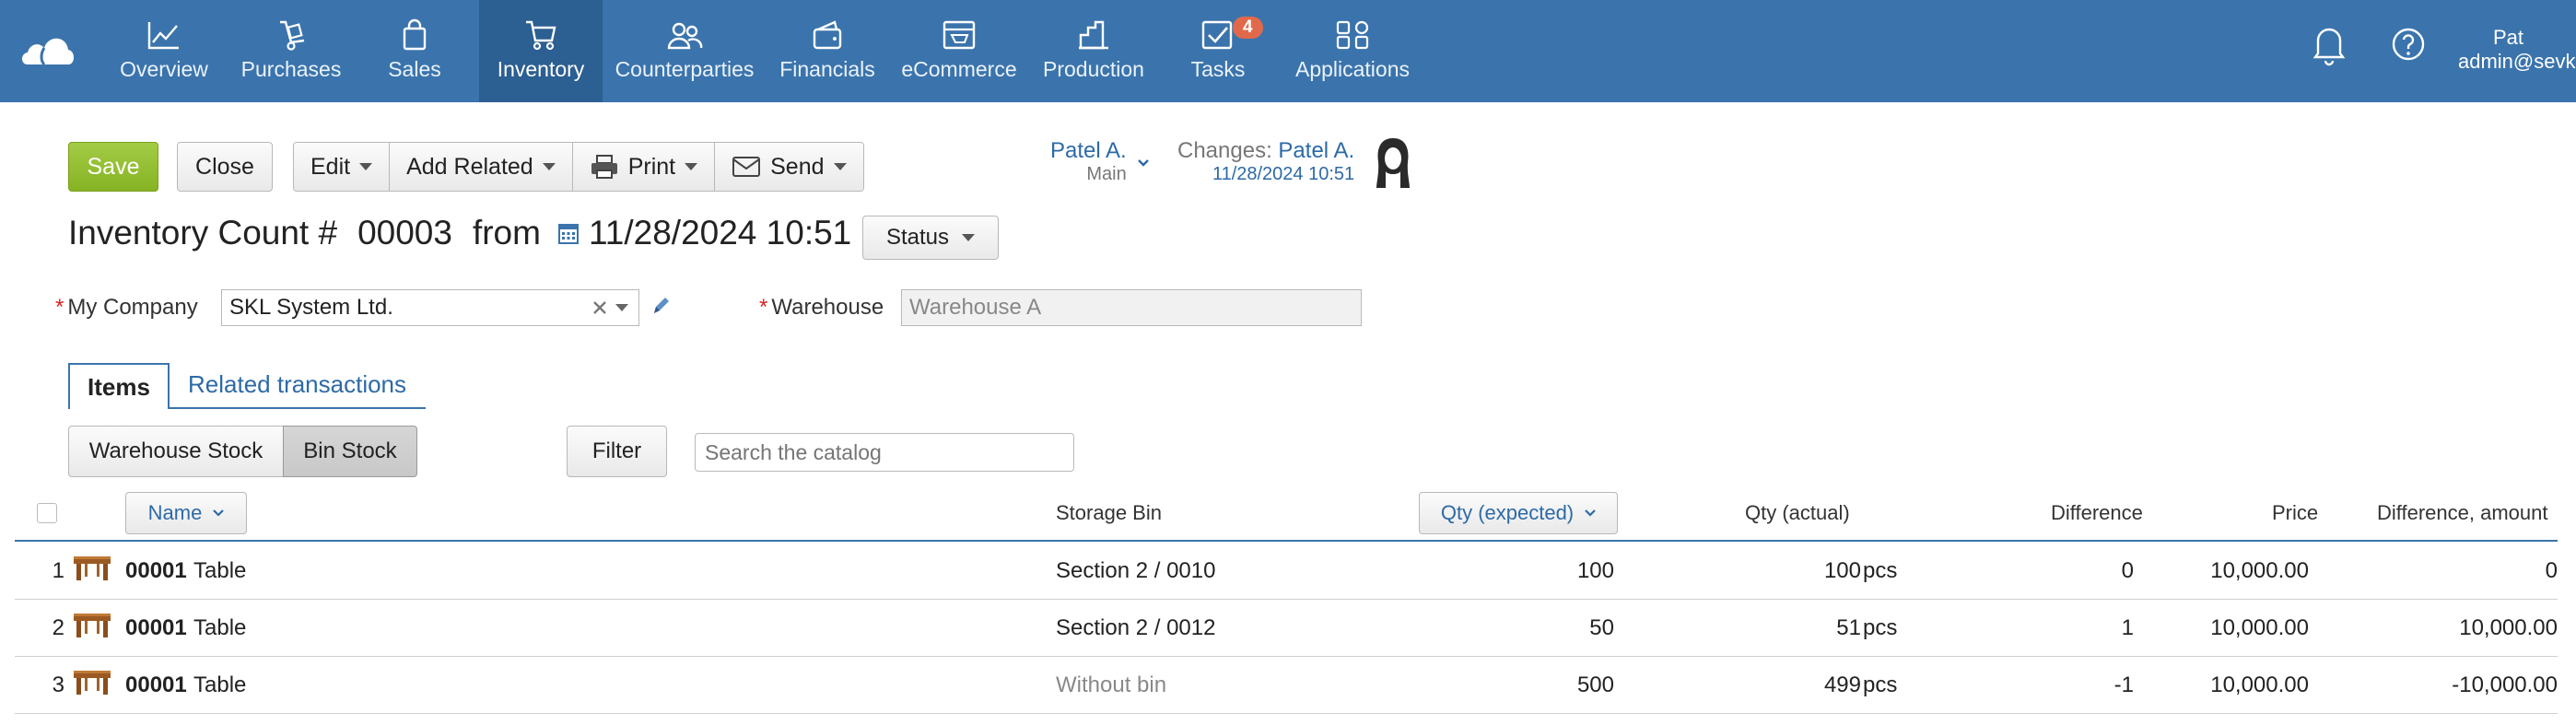 The height and width of the screenshot is (725, 2576). Describe the element at coordinates (1224, 151) in the screenshot. I see `changes-label: Changes:` at that location.